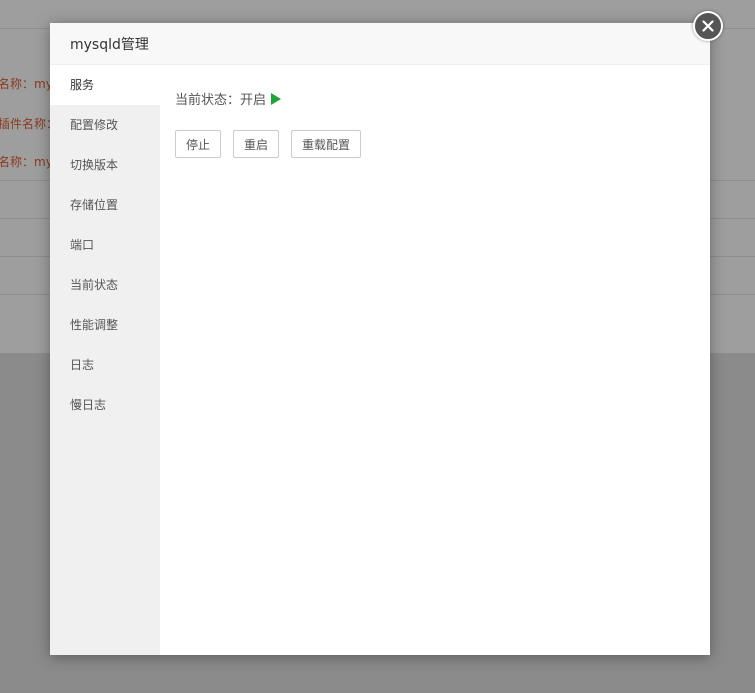 This screenshot has width=755, height=693. I want to click on close-icon, so click(708, 26).